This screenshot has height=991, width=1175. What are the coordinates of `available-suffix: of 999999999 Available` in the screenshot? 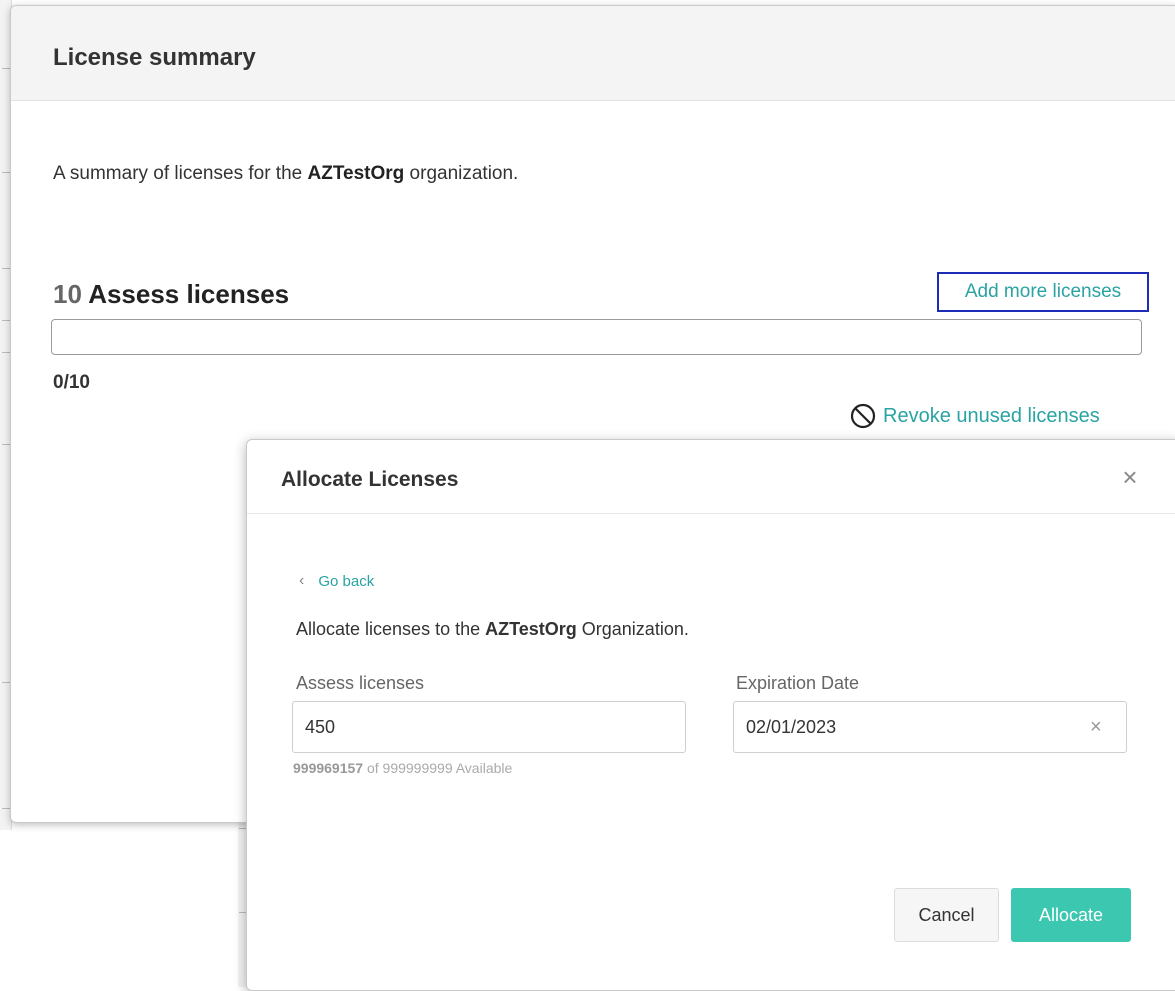 It's located at (438, 768).